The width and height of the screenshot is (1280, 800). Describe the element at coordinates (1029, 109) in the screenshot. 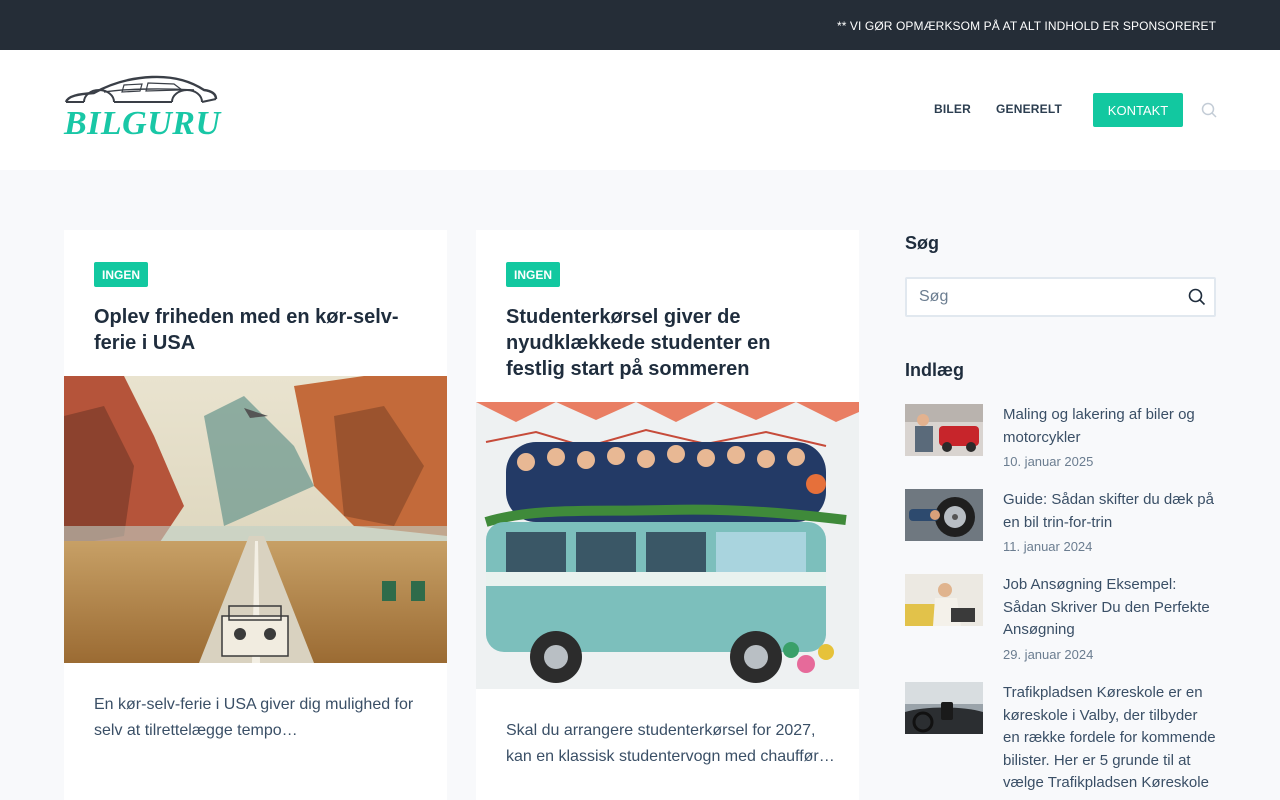

I see `nav-generelt: GENERELT` at that location.